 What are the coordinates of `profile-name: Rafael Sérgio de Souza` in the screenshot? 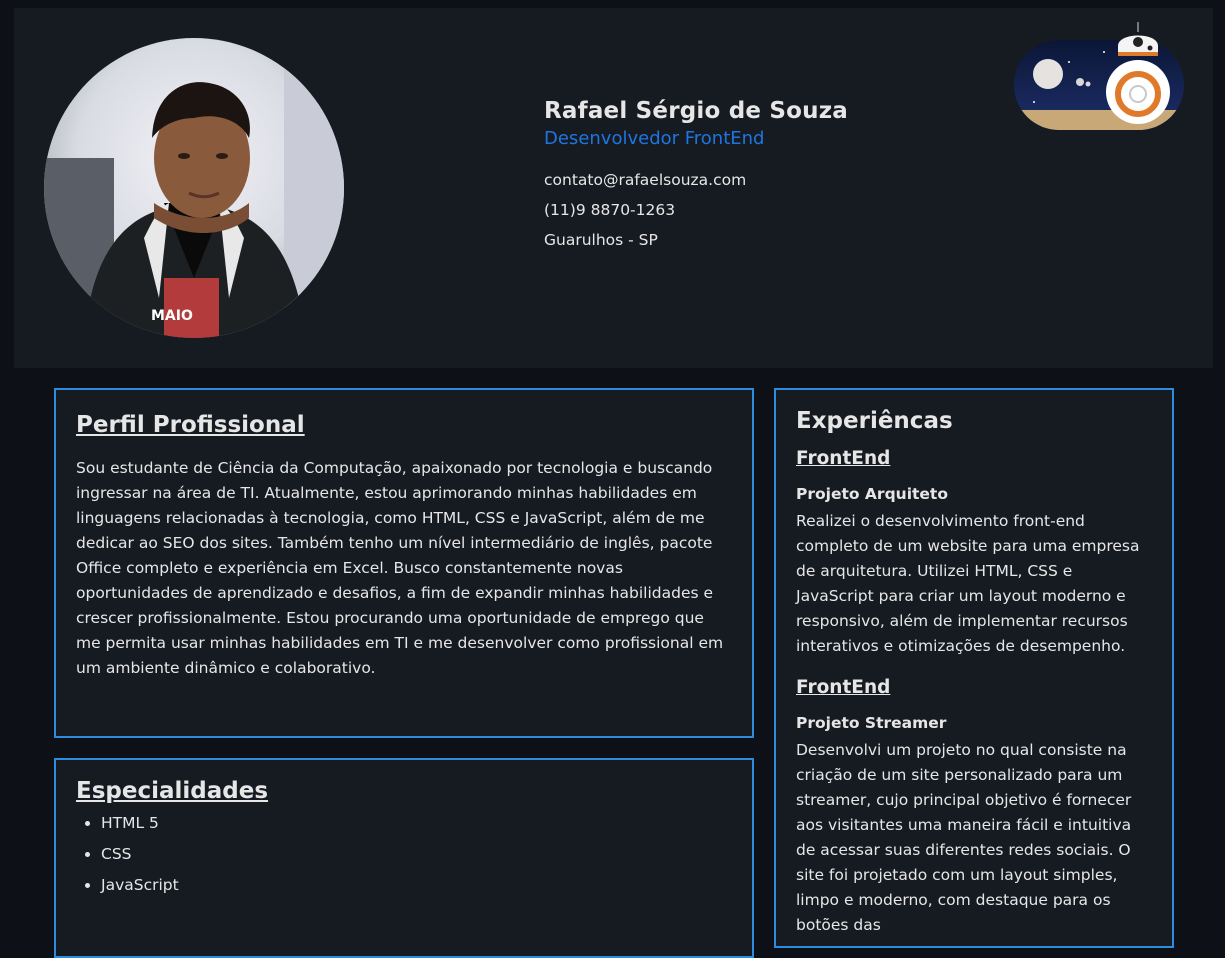 It's located at (696, 111).